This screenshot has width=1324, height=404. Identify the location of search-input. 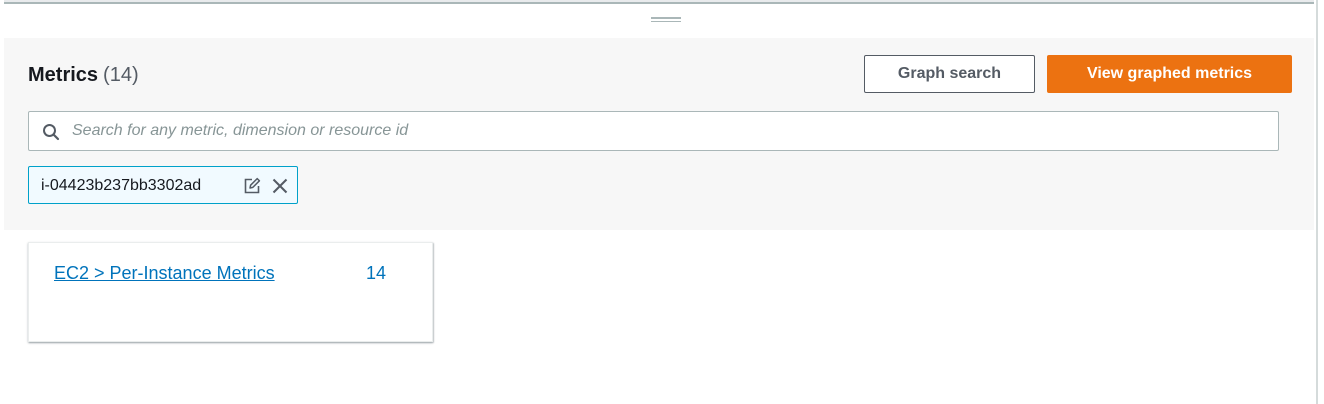
(667, 131).